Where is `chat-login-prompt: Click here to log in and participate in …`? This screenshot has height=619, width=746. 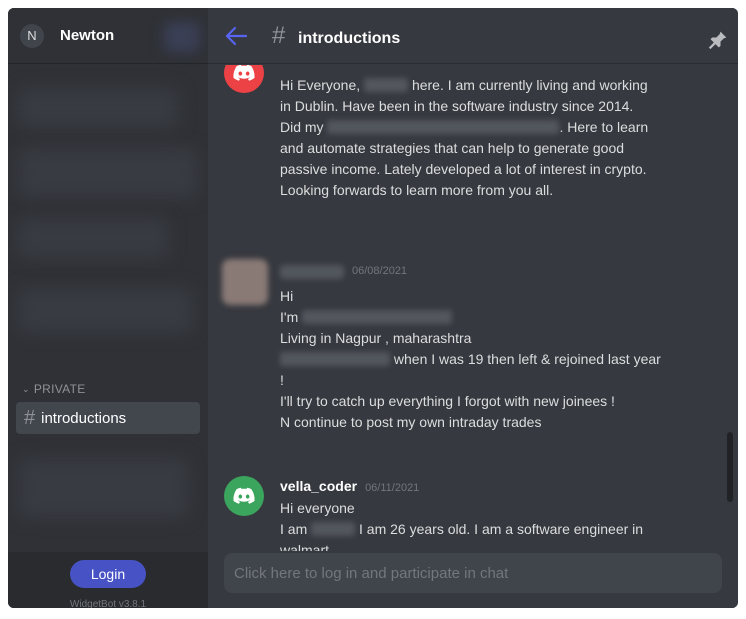
chat-login-prompt: Click here to log in and participate in … is located at coordinates (473, 573).